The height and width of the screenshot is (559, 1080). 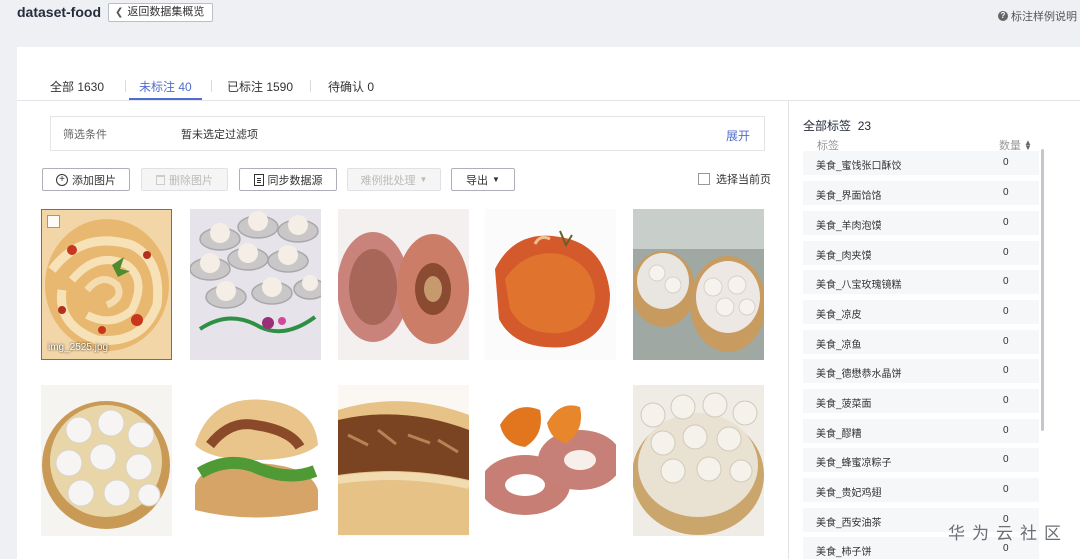 I want to click on tab-all: 全部 1630, so click(x=77, y=89).